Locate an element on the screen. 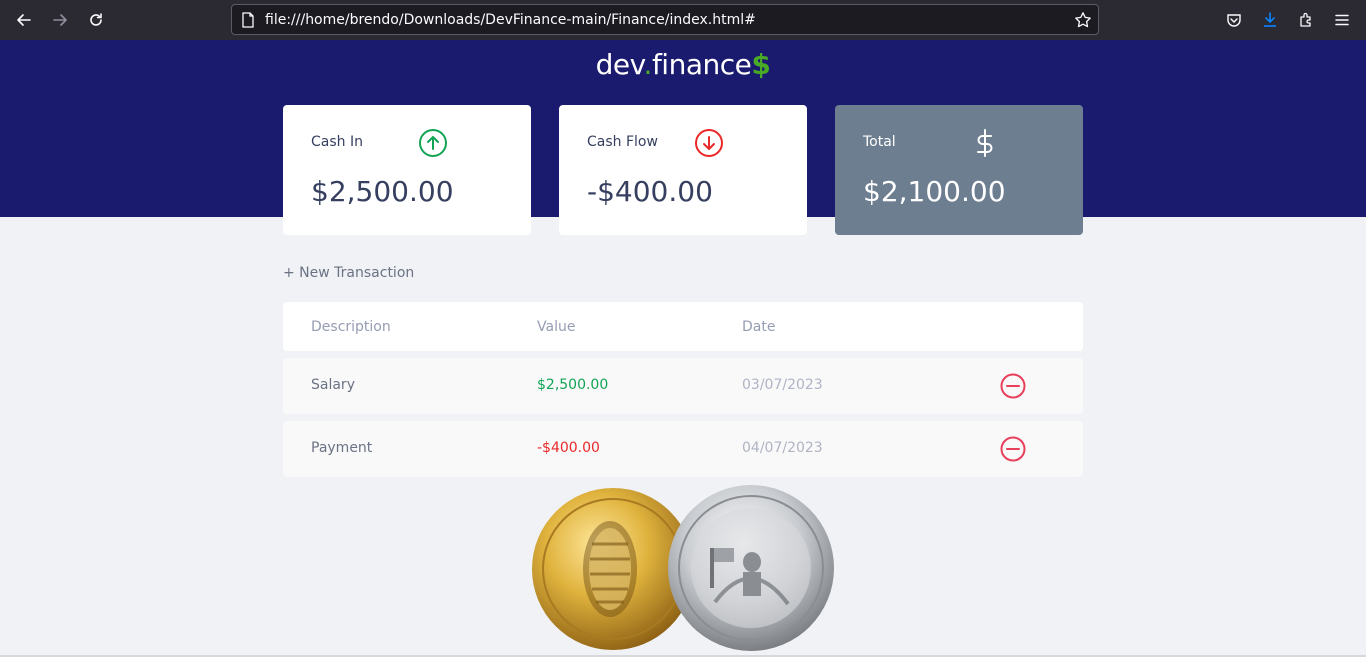  transaction-description: Payment is located at coordinates (342, 448).